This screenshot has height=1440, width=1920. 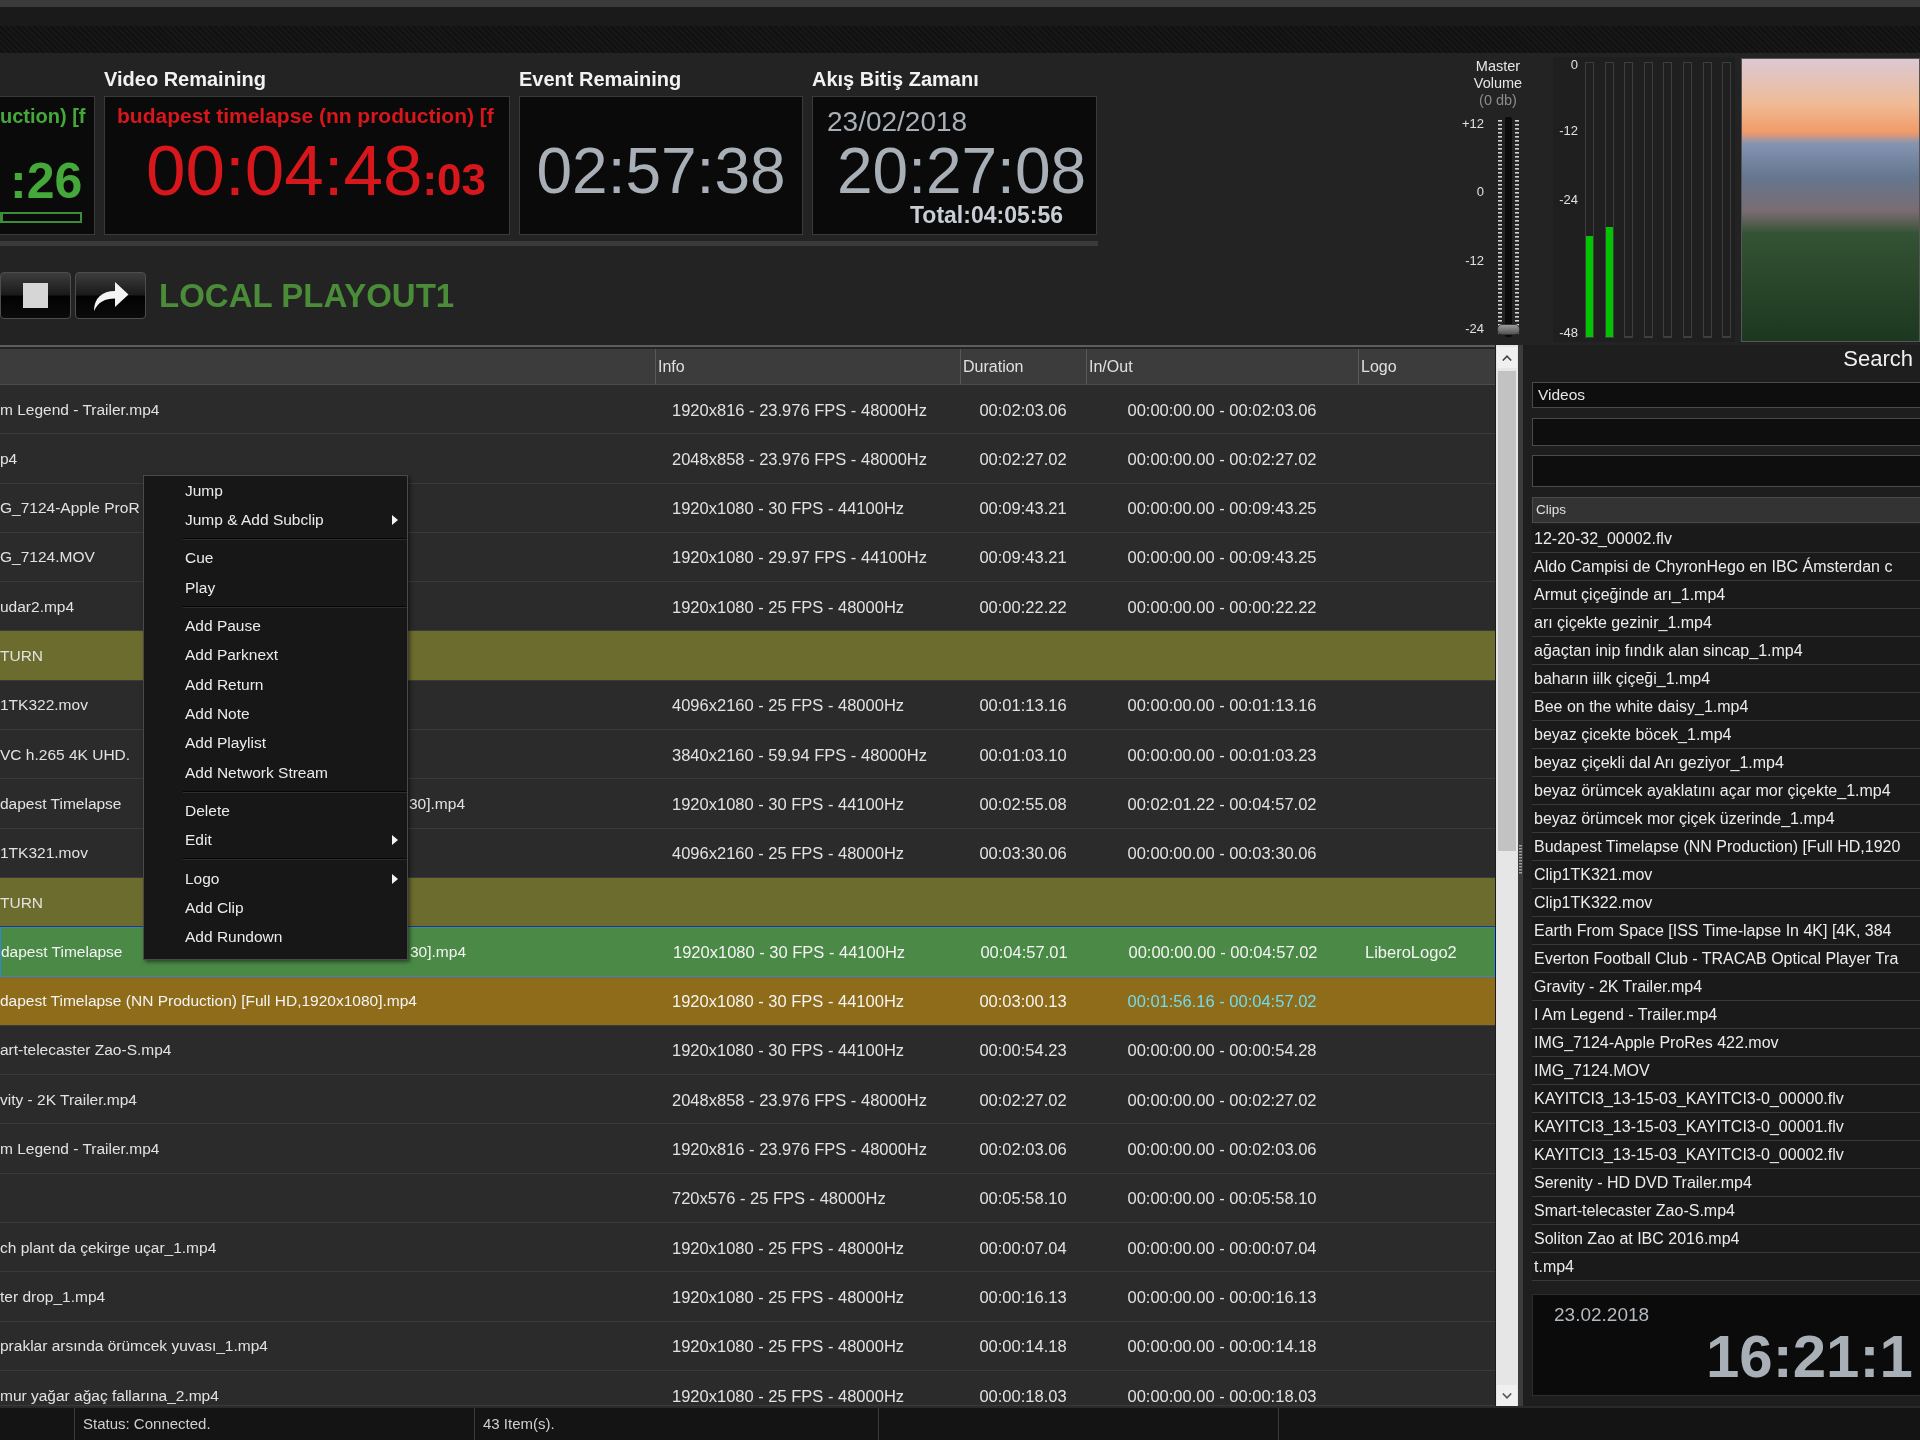 What do you see at coordinates (35, 295) in the screenshot?
I see `stop-button` at bounding box center [35, 295].